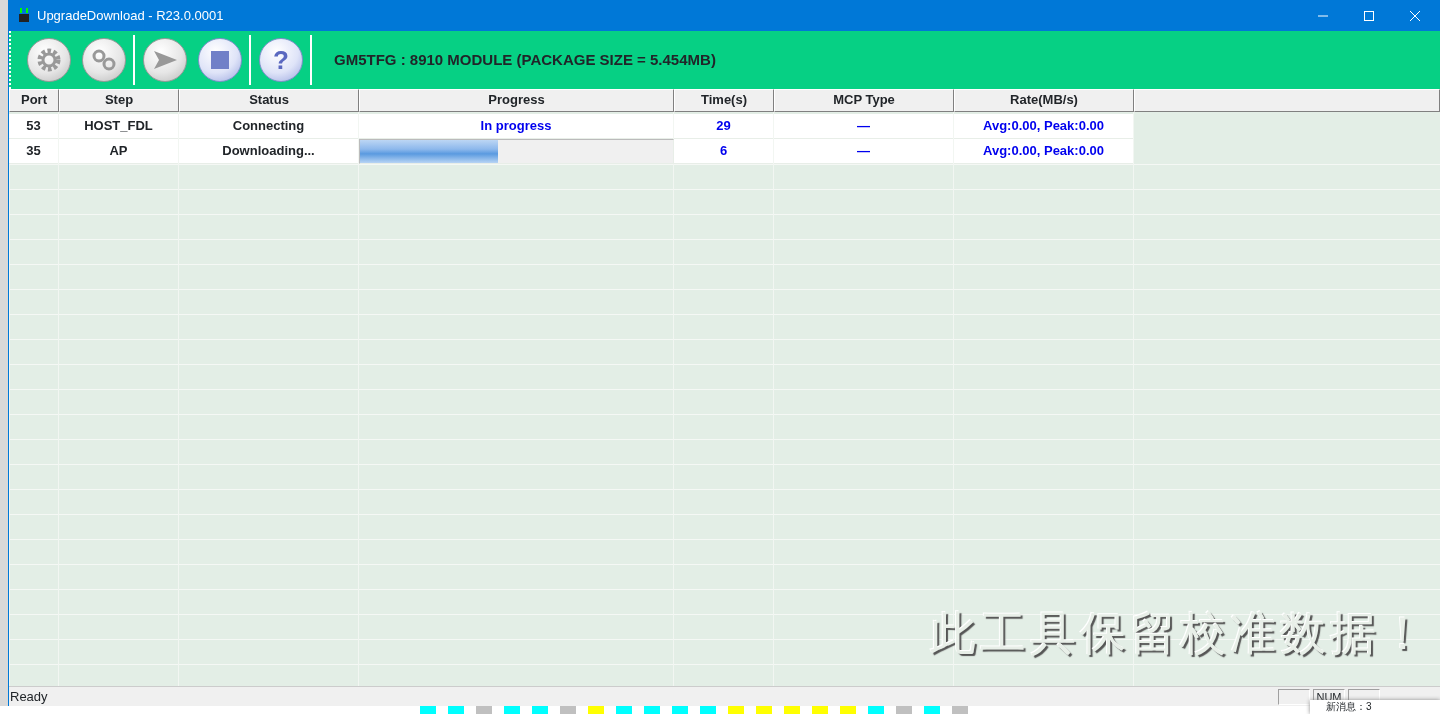  I want to click on table-cell: 35, so click(34, 151).